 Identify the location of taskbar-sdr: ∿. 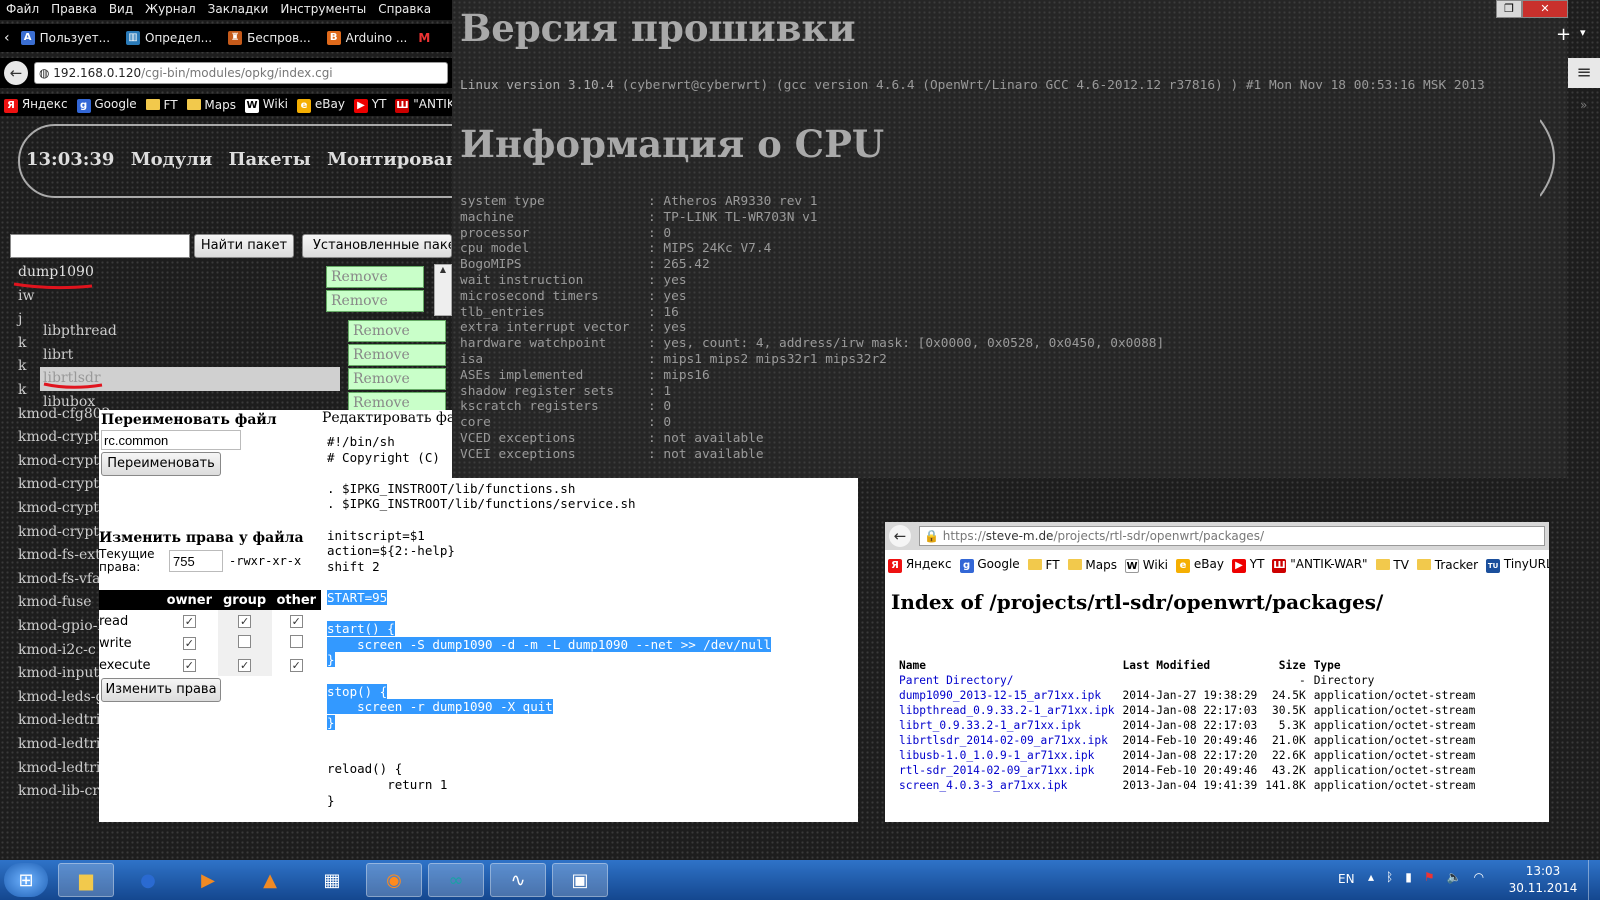
(518, 880).